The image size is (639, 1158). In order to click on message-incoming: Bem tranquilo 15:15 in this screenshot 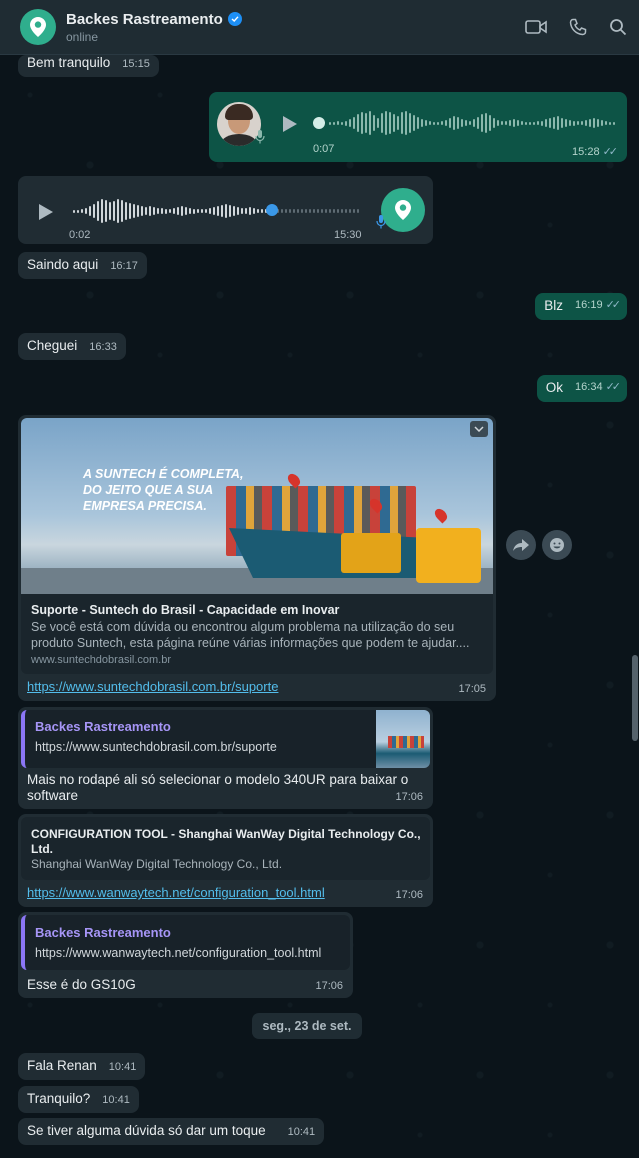, I will do `click(88, 66)`.